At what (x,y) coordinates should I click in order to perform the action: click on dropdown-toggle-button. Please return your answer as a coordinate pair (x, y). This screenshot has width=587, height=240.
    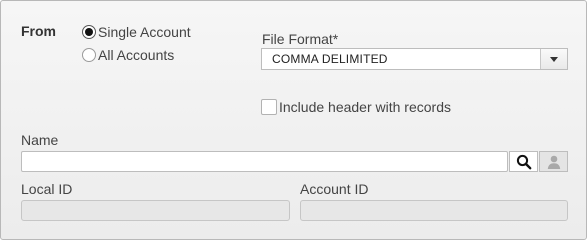
    Looking at the image, I should click on (553, 59).